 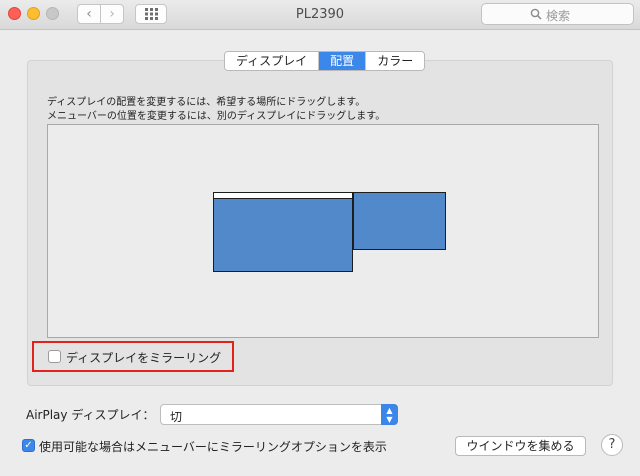 I want to click on arrangement-instruction-2: メニューバーの位置を変更するには、別のディスプレイにドラッグします。, so click(x=216, y=116).